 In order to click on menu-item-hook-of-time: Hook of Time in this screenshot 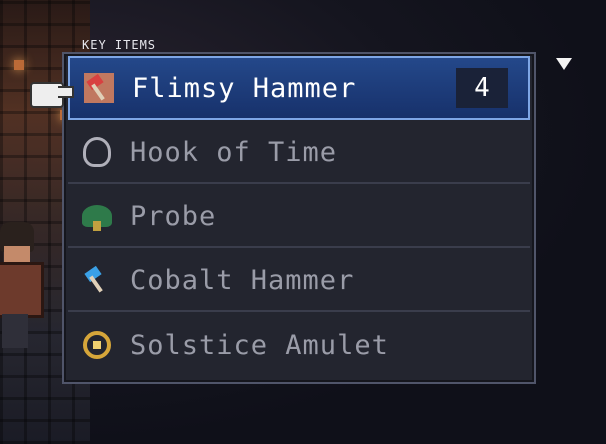, I will do `click(299, 153)`.